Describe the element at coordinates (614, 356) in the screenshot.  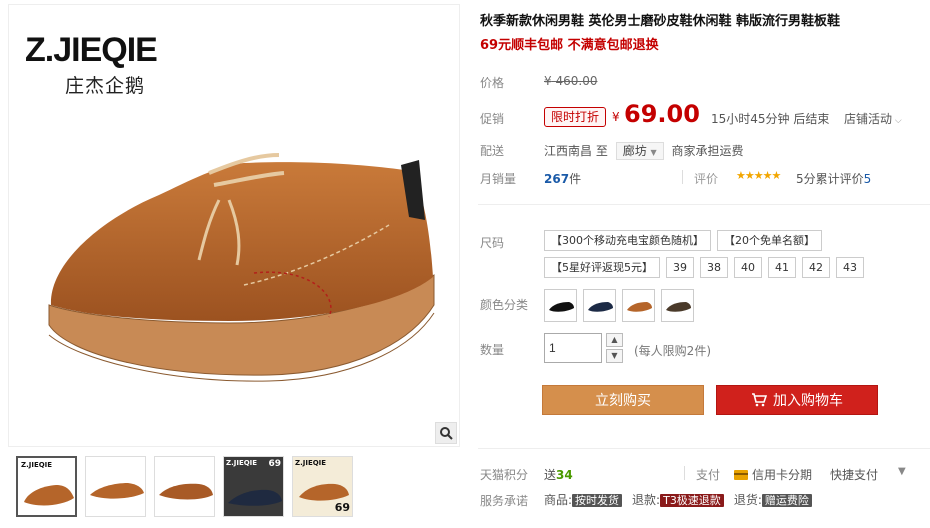
I see `quantity-decrease-button: ▼` at that location.